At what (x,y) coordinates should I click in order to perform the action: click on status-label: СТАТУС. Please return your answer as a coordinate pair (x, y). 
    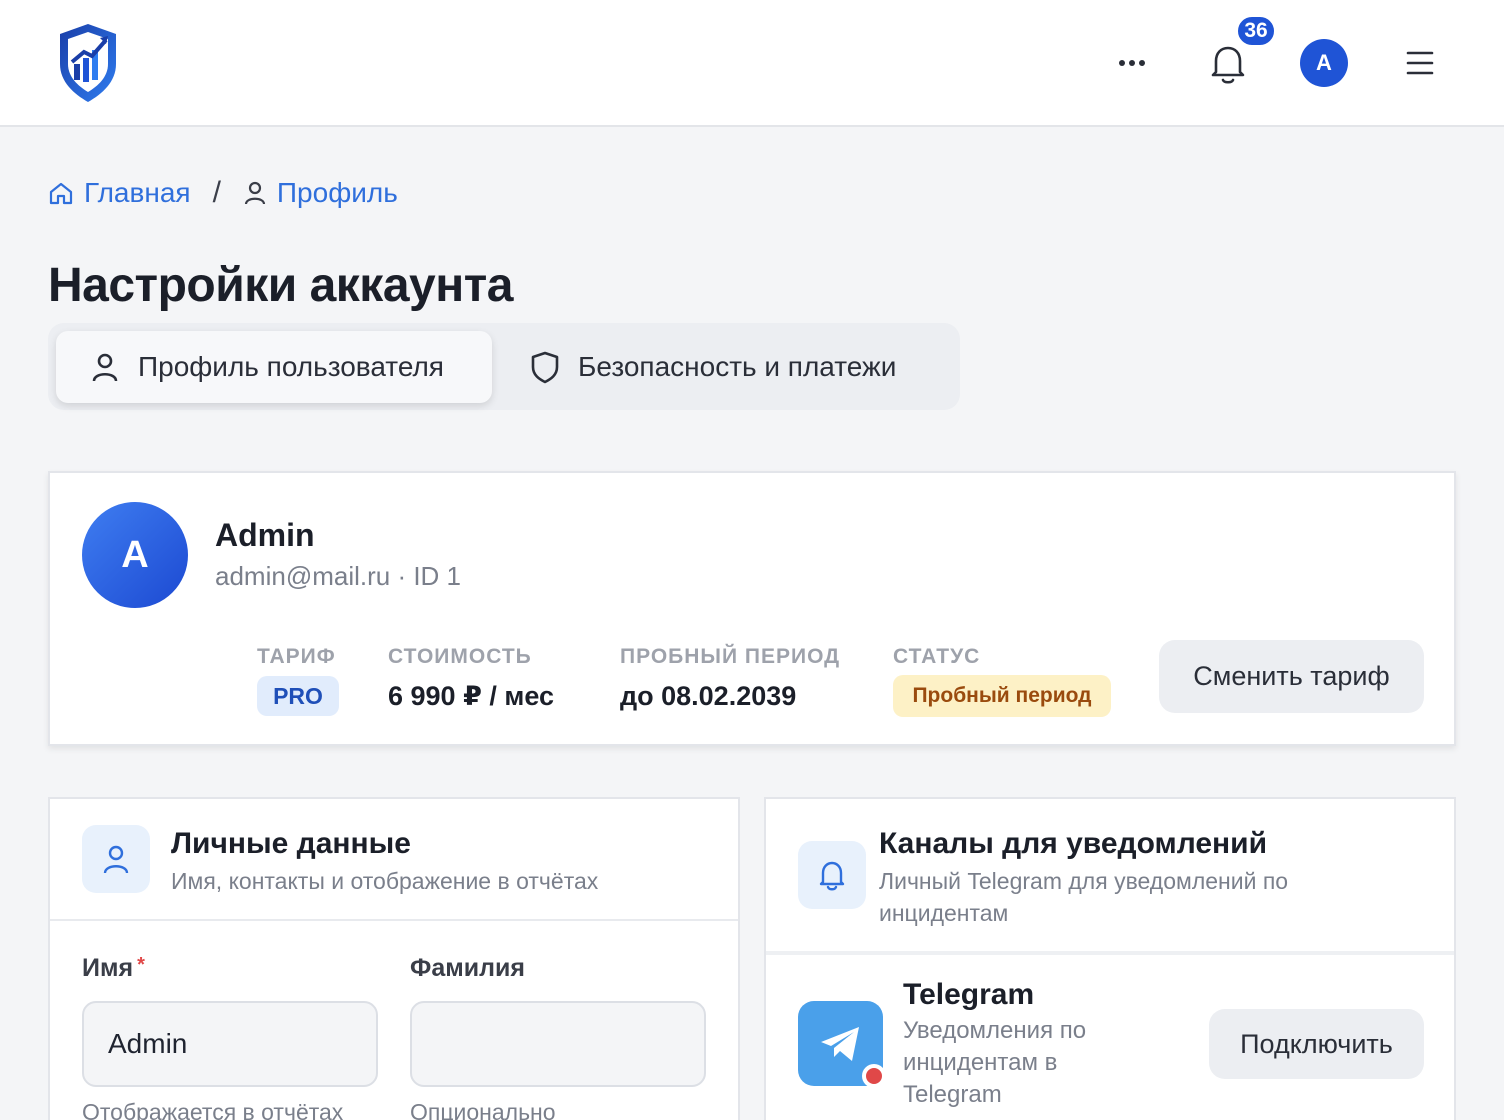
    Looking at the image, I should click on (937, 656).